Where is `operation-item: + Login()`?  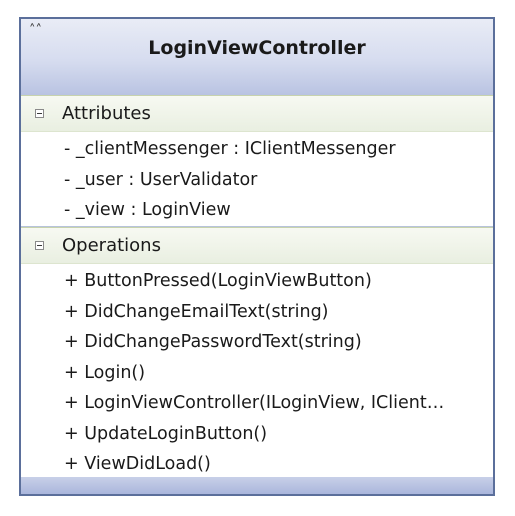 operation-item: + Login() is located at coordinates (257, 373).